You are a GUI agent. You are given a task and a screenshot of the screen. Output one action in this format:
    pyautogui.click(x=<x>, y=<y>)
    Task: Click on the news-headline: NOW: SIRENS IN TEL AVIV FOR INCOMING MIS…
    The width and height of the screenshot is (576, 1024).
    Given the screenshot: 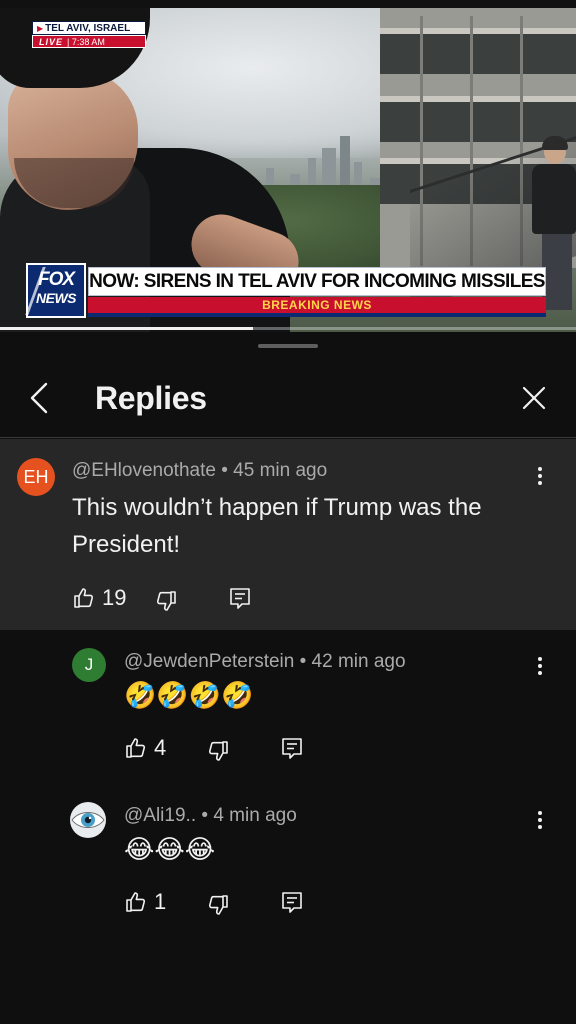 What is the action you would take?
    pyautogui.click(x=317, y=281)
    